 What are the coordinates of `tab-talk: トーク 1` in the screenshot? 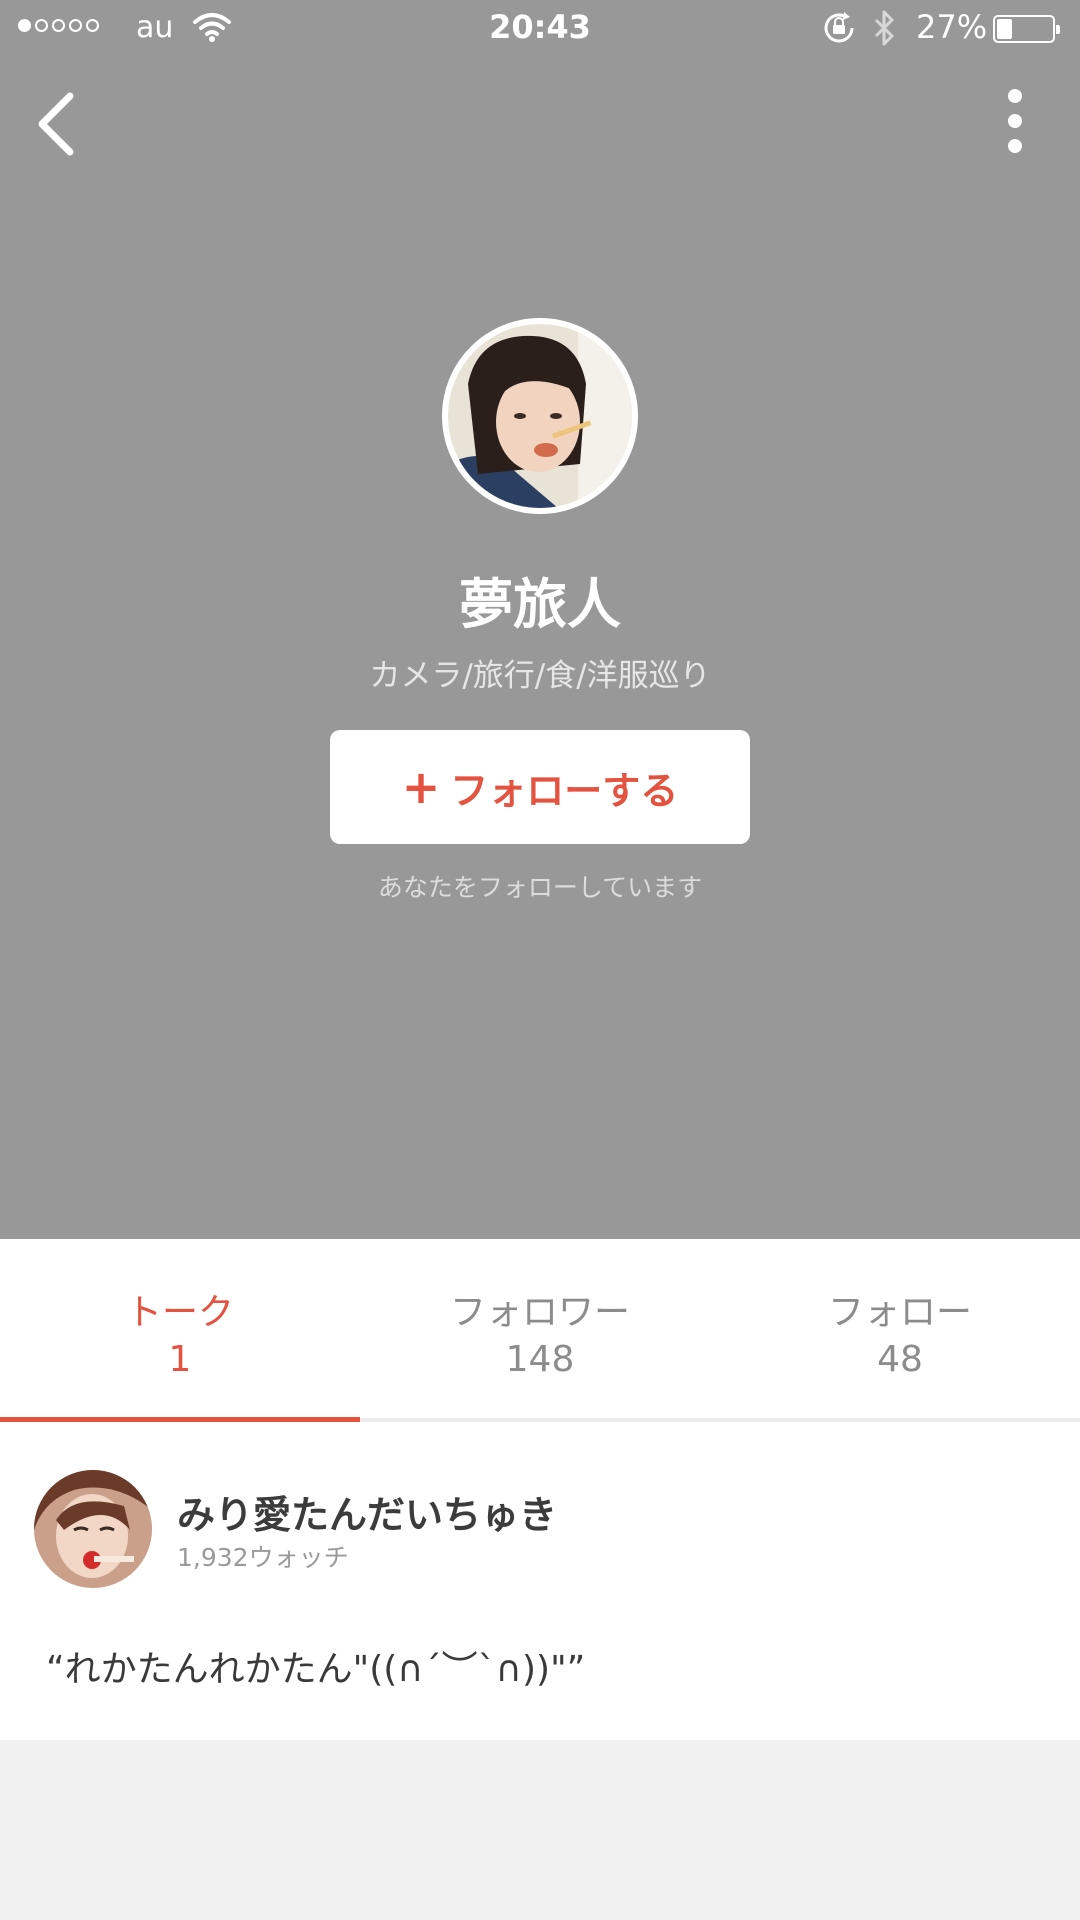 It's located at (180, 1330).